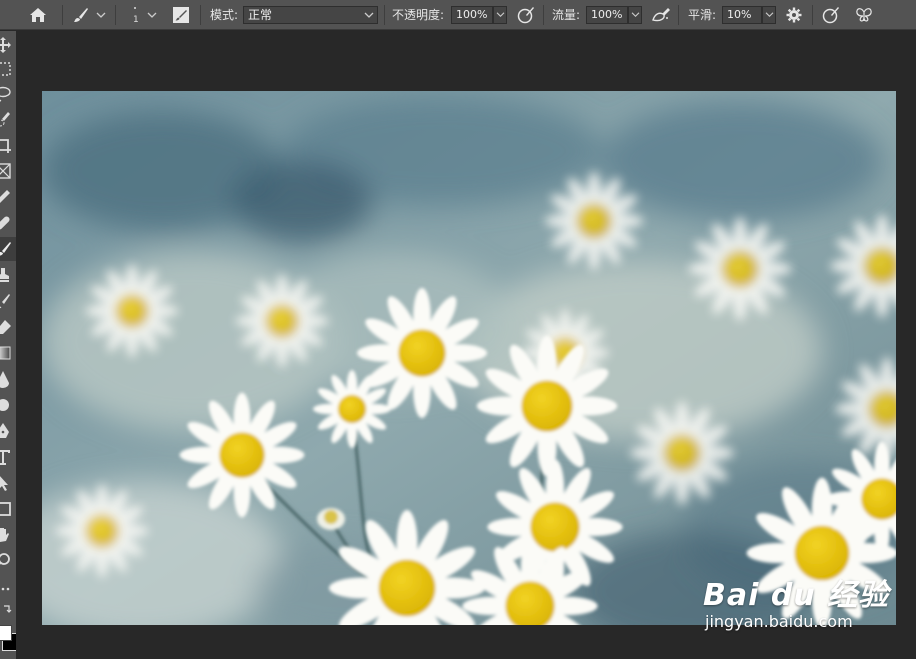 The image size is (916, 659). I want to click on brush-panel-icon, so click(181, 14).